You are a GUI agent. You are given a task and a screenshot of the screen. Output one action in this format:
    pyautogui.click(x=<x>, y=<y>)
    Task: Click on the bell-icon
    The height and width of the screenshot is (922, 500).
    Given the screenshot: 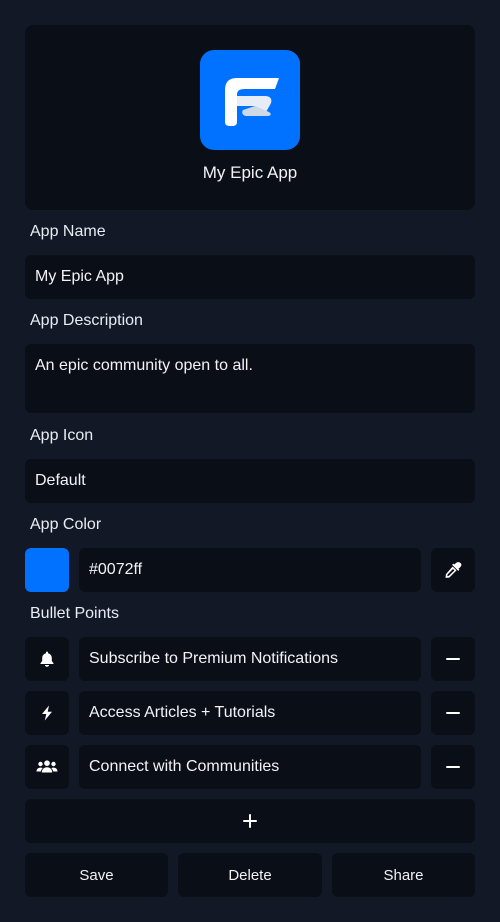 What is the action you would take?
    pyautogui.click(x=47, y=659)
    